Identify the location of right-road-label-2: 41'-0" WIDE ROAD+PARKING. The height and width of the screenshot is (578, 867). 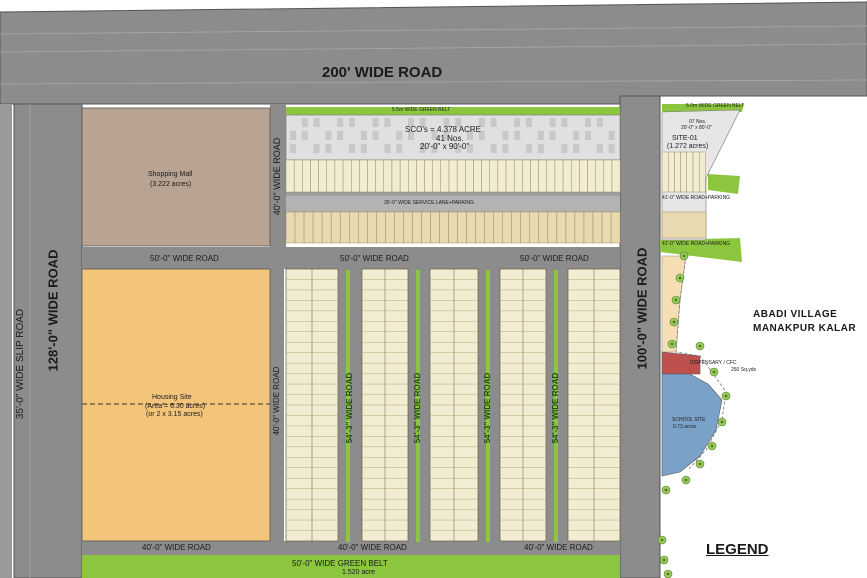
(696, 244).